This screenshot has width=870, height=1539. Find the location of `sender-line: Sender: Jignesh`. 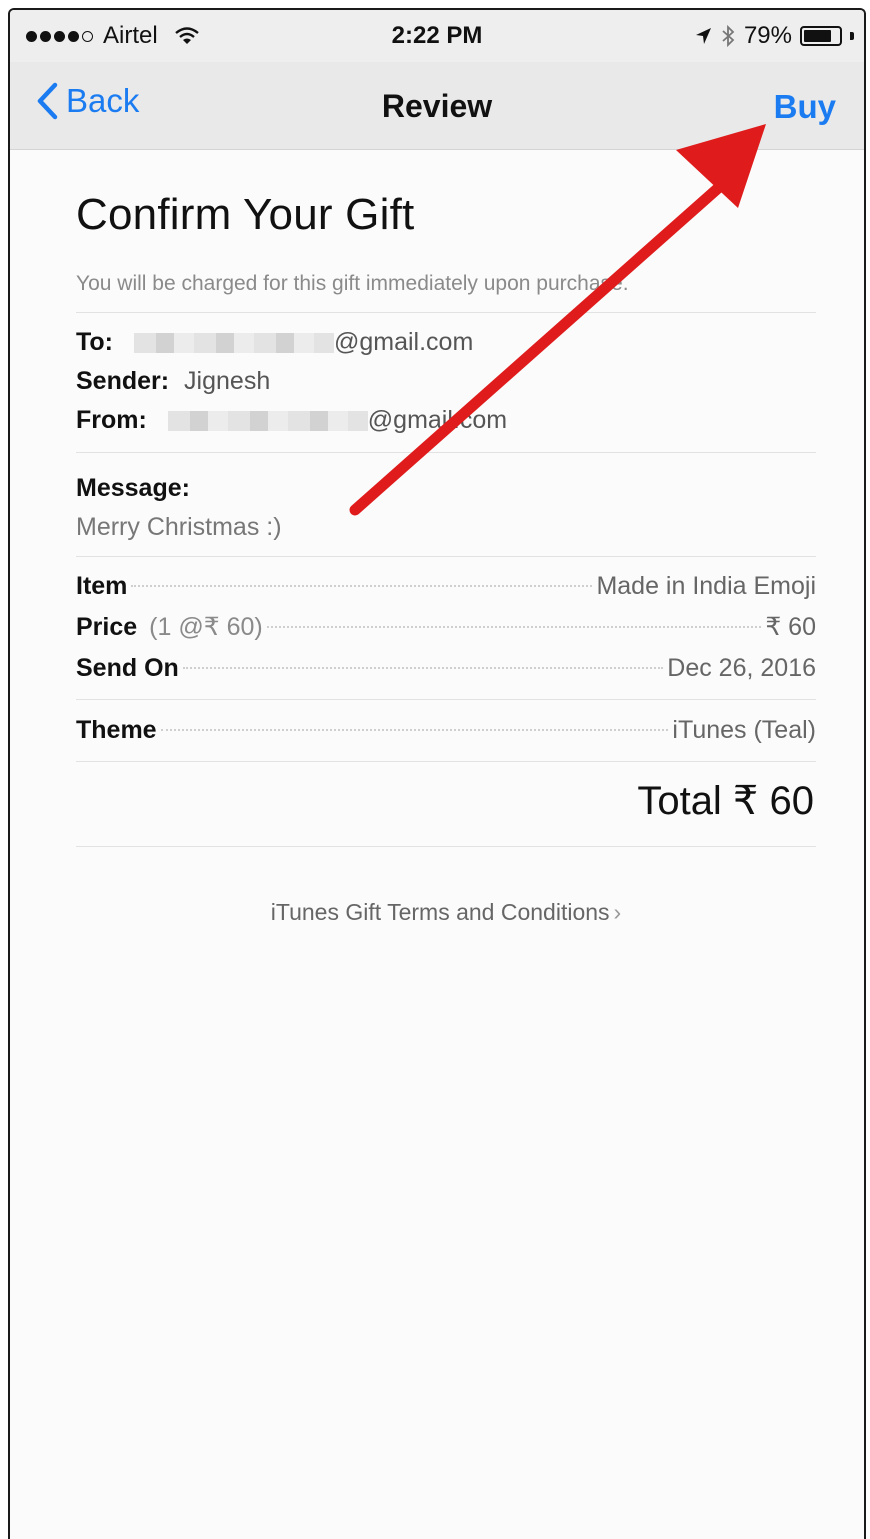

sender-line: Sender: Jignesh is located at coordinates (446, 381).